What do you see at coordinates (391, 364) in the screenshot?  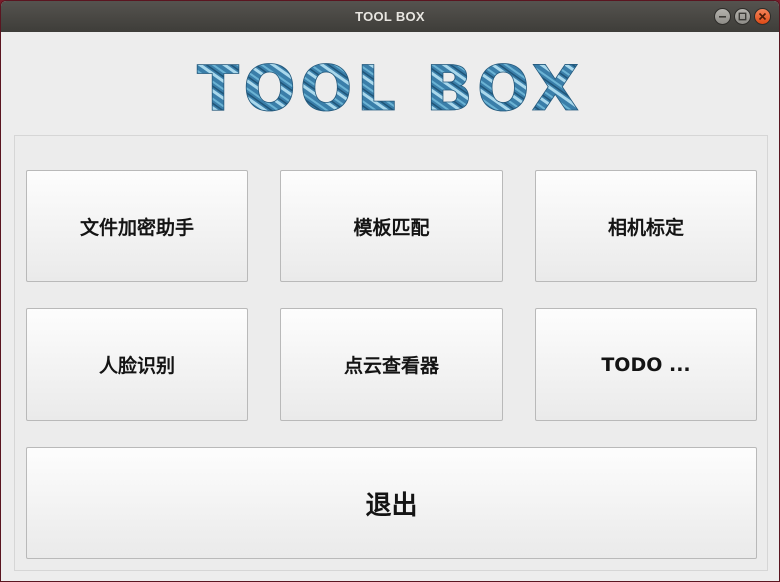 I see `pointcloud-viewer-button: 点云查看器` at bounding box center [391, 364].